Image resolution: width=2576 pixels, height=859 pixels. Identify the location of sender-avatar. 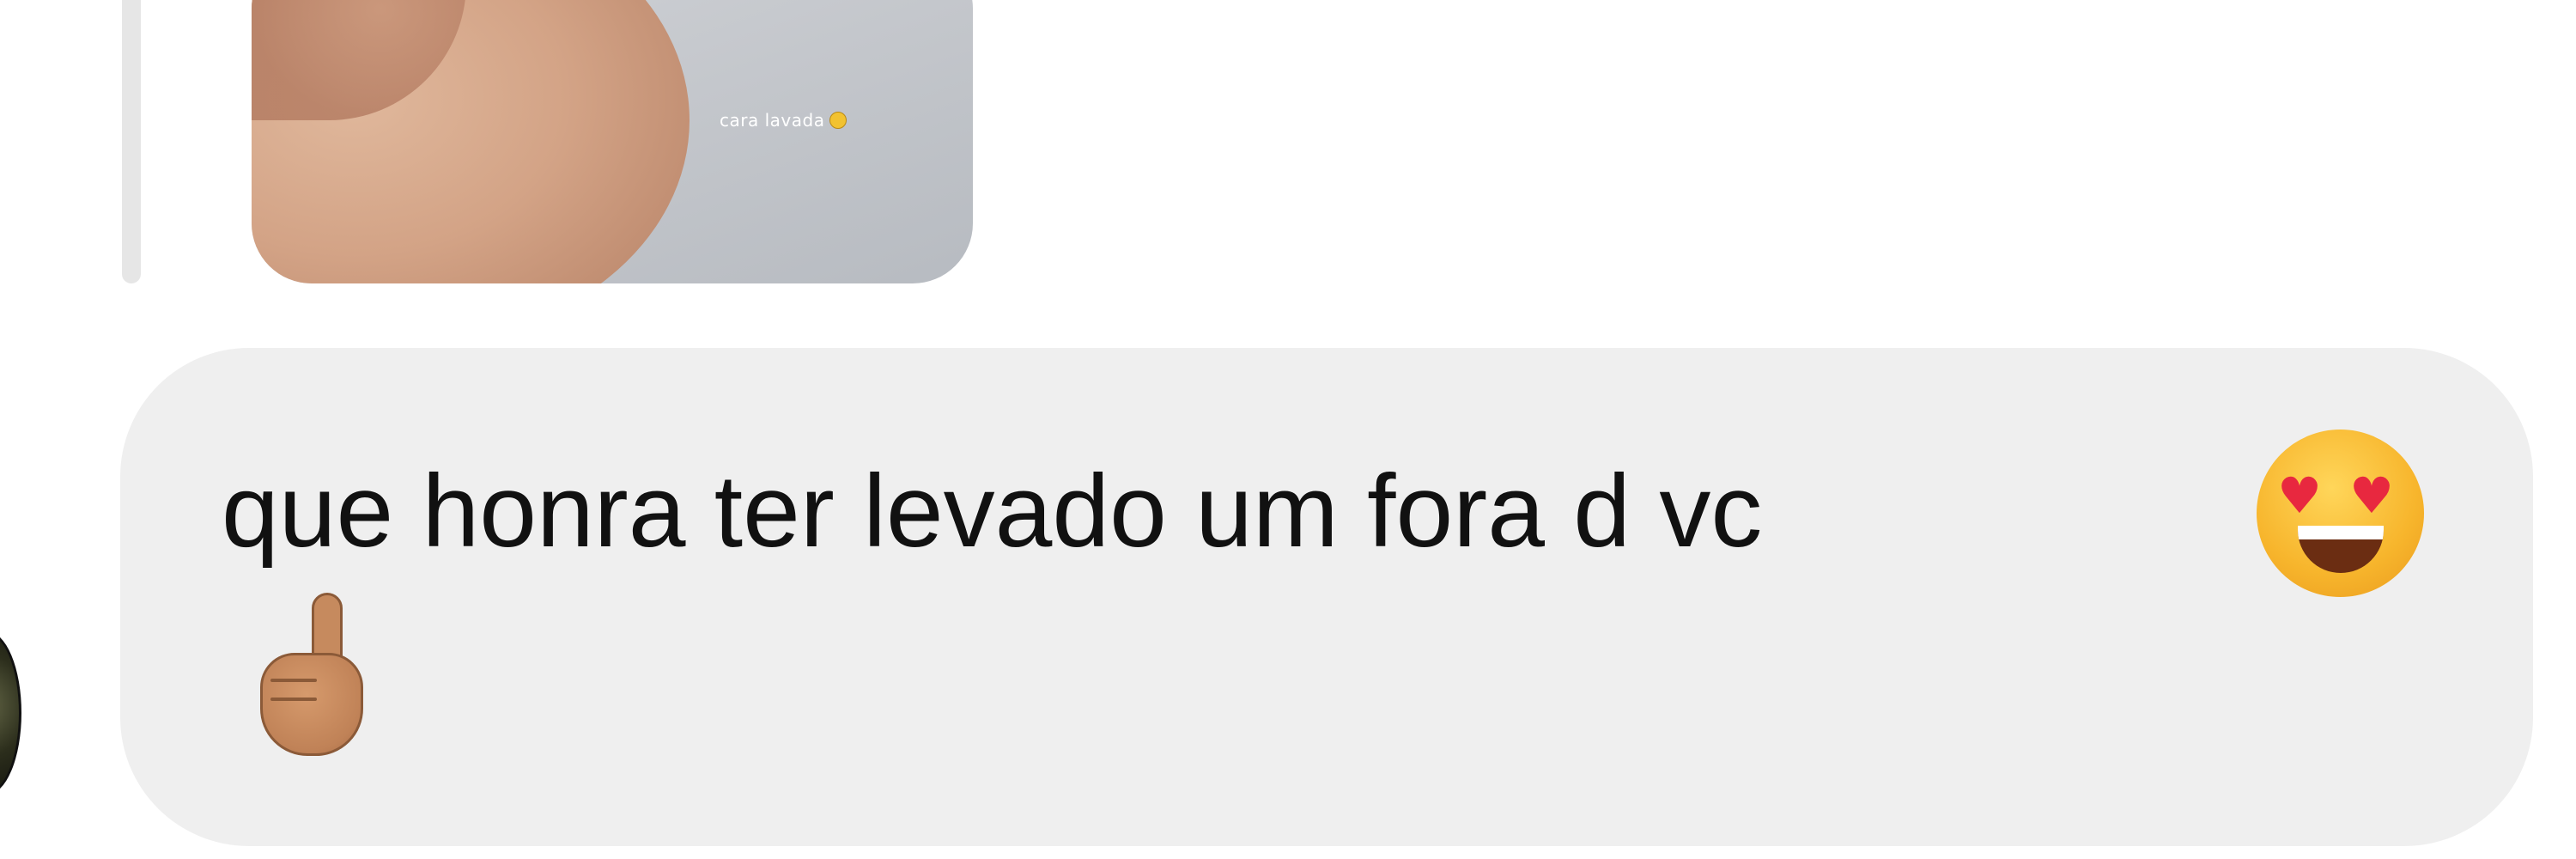
(11, 713).